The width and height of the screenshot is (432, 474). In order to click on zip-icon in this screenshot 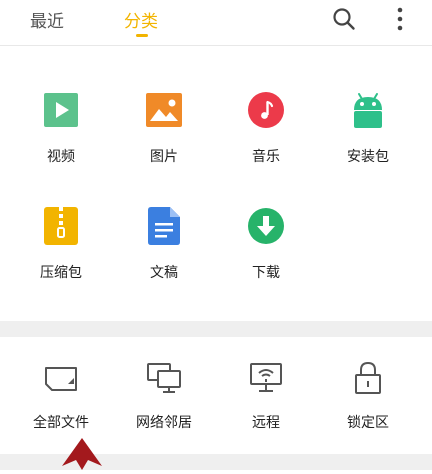, I will do `click(61, 226)`.